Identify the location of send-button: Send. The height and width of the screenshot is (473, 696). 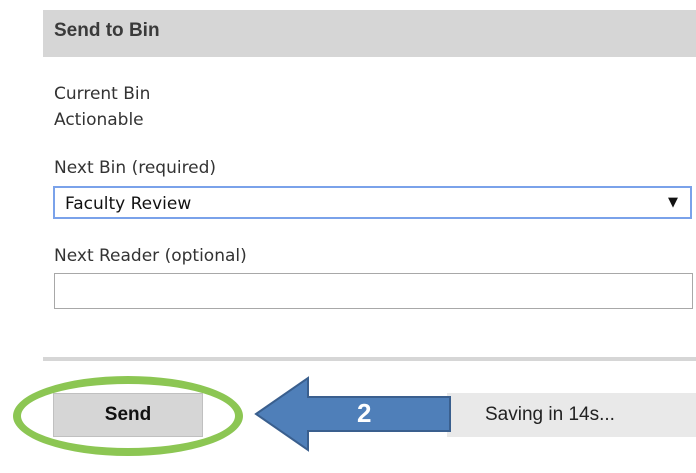
(128, 415).